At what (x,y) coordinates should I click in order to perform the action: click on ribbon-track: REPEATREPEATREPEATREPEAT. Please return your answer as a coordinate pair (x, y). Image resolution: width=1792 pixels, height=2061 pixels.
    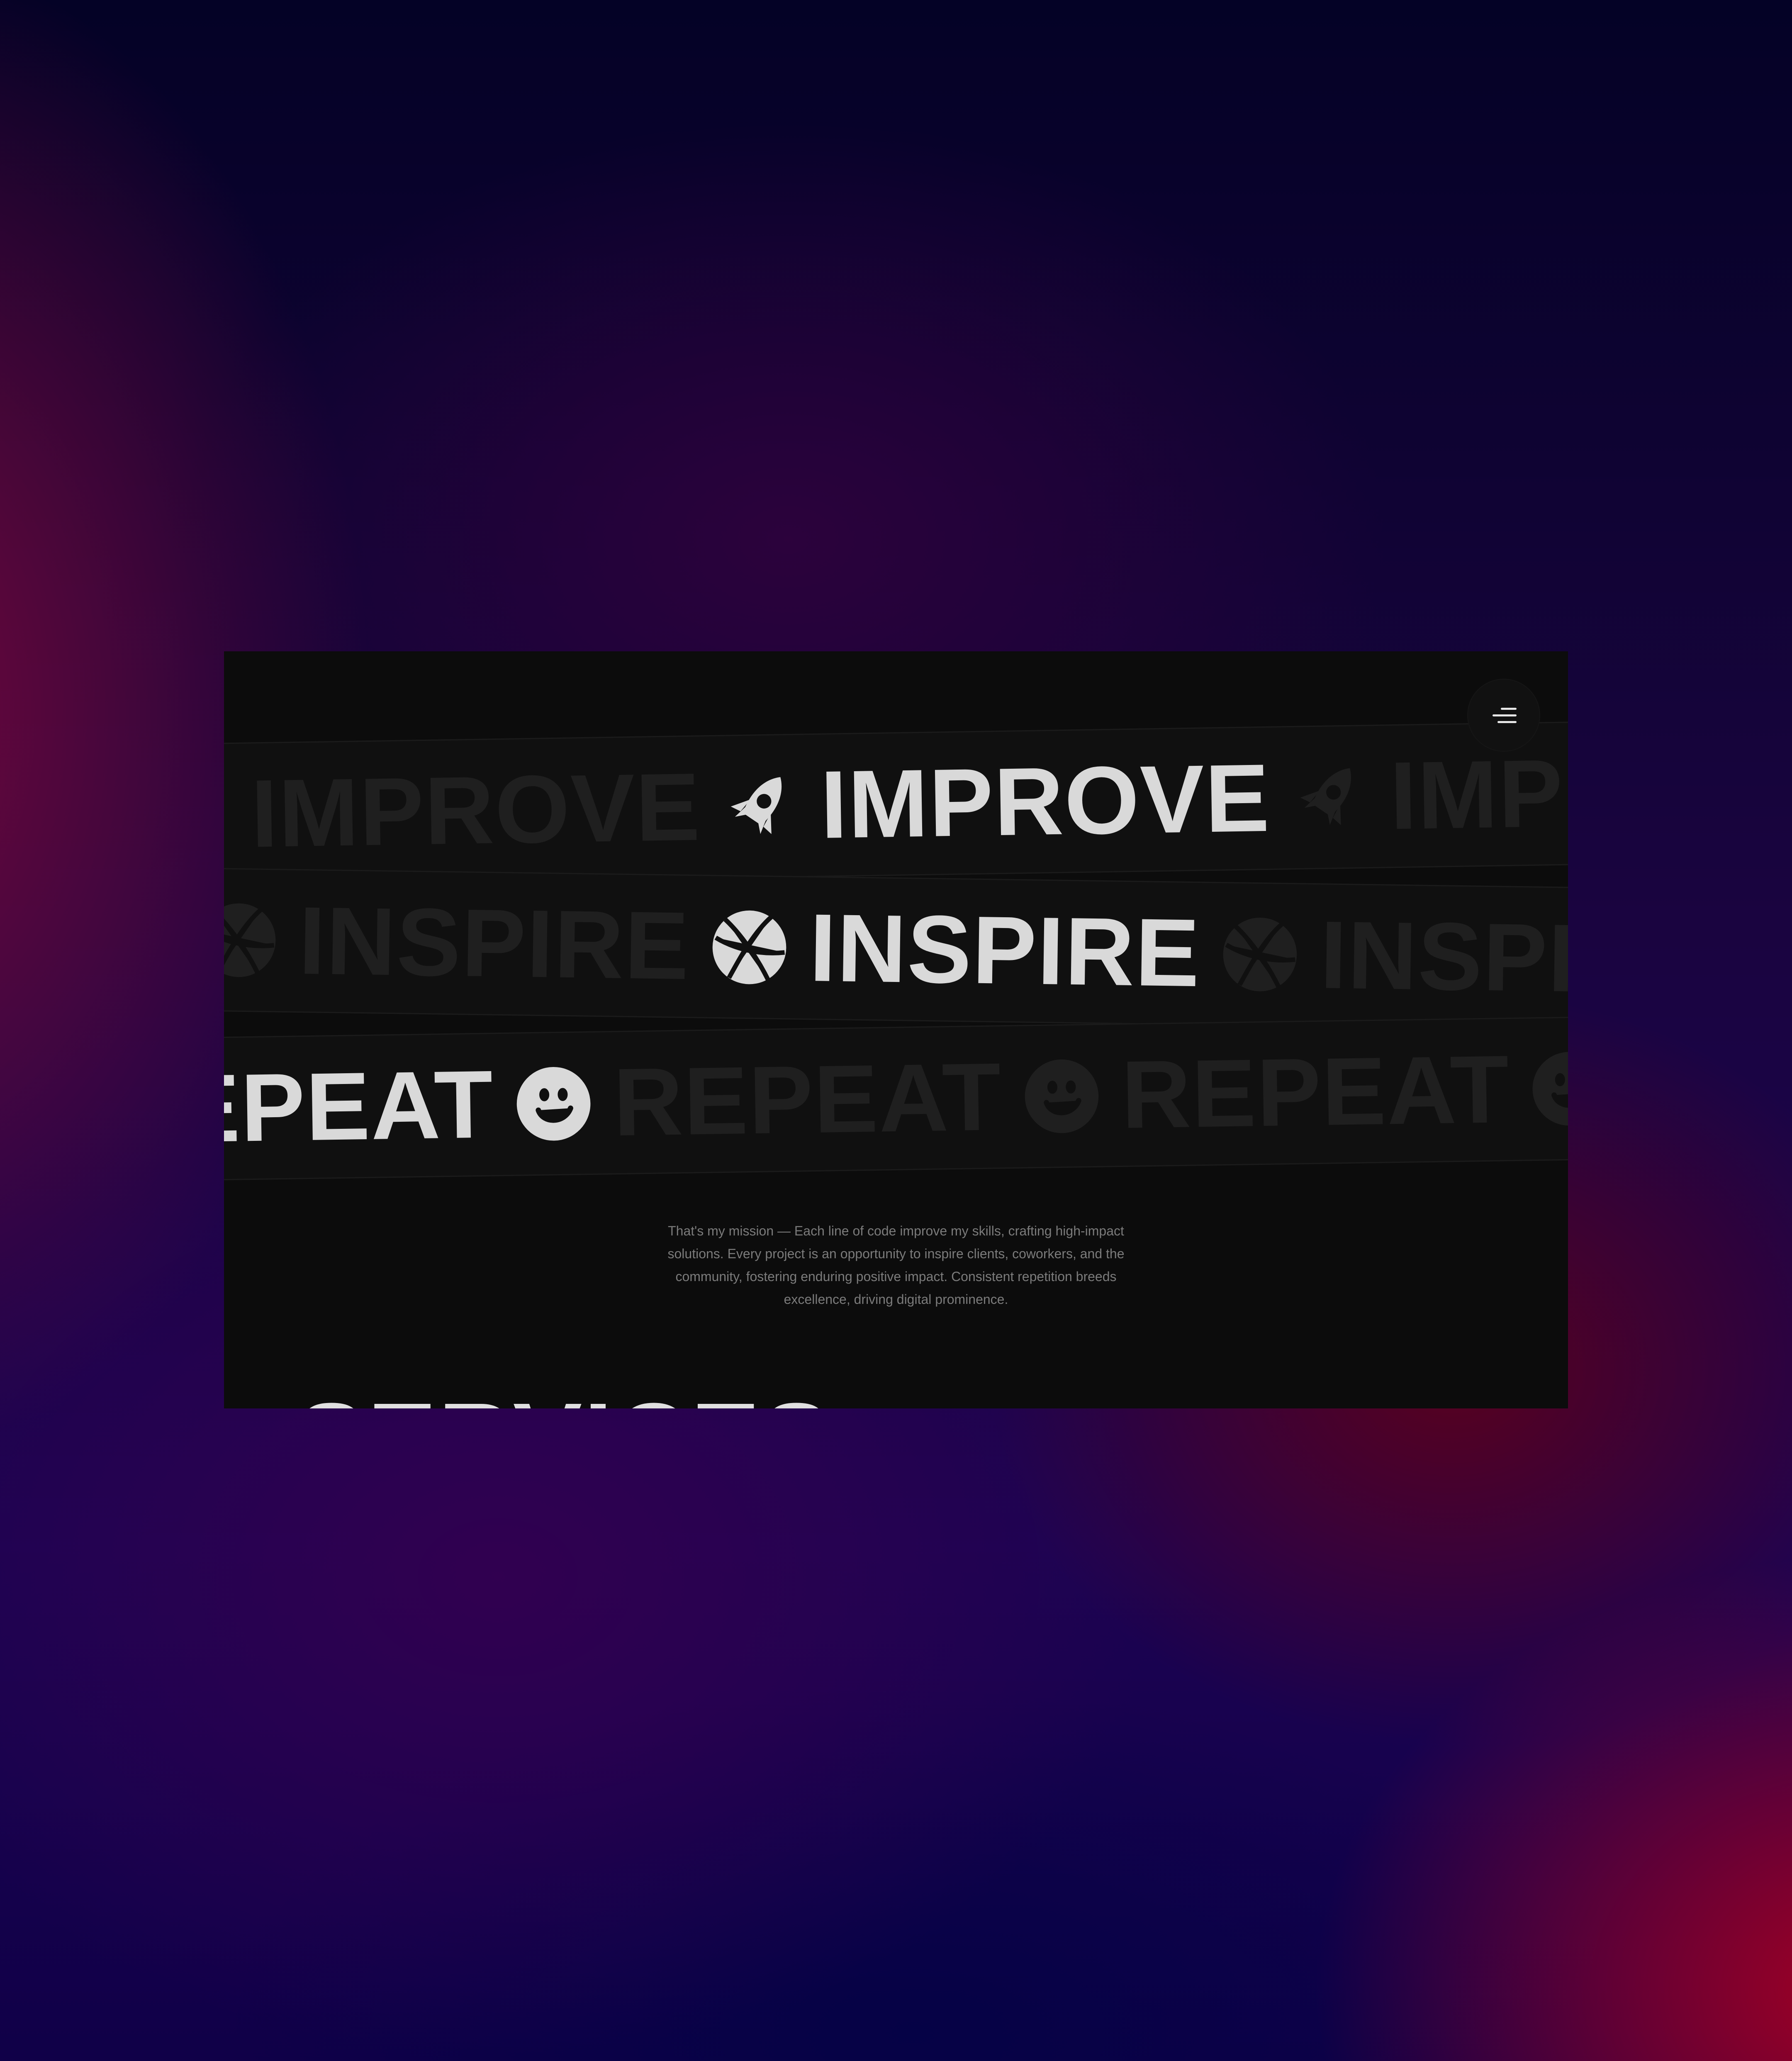
    Looking at the image, I should click on (896, 1098).